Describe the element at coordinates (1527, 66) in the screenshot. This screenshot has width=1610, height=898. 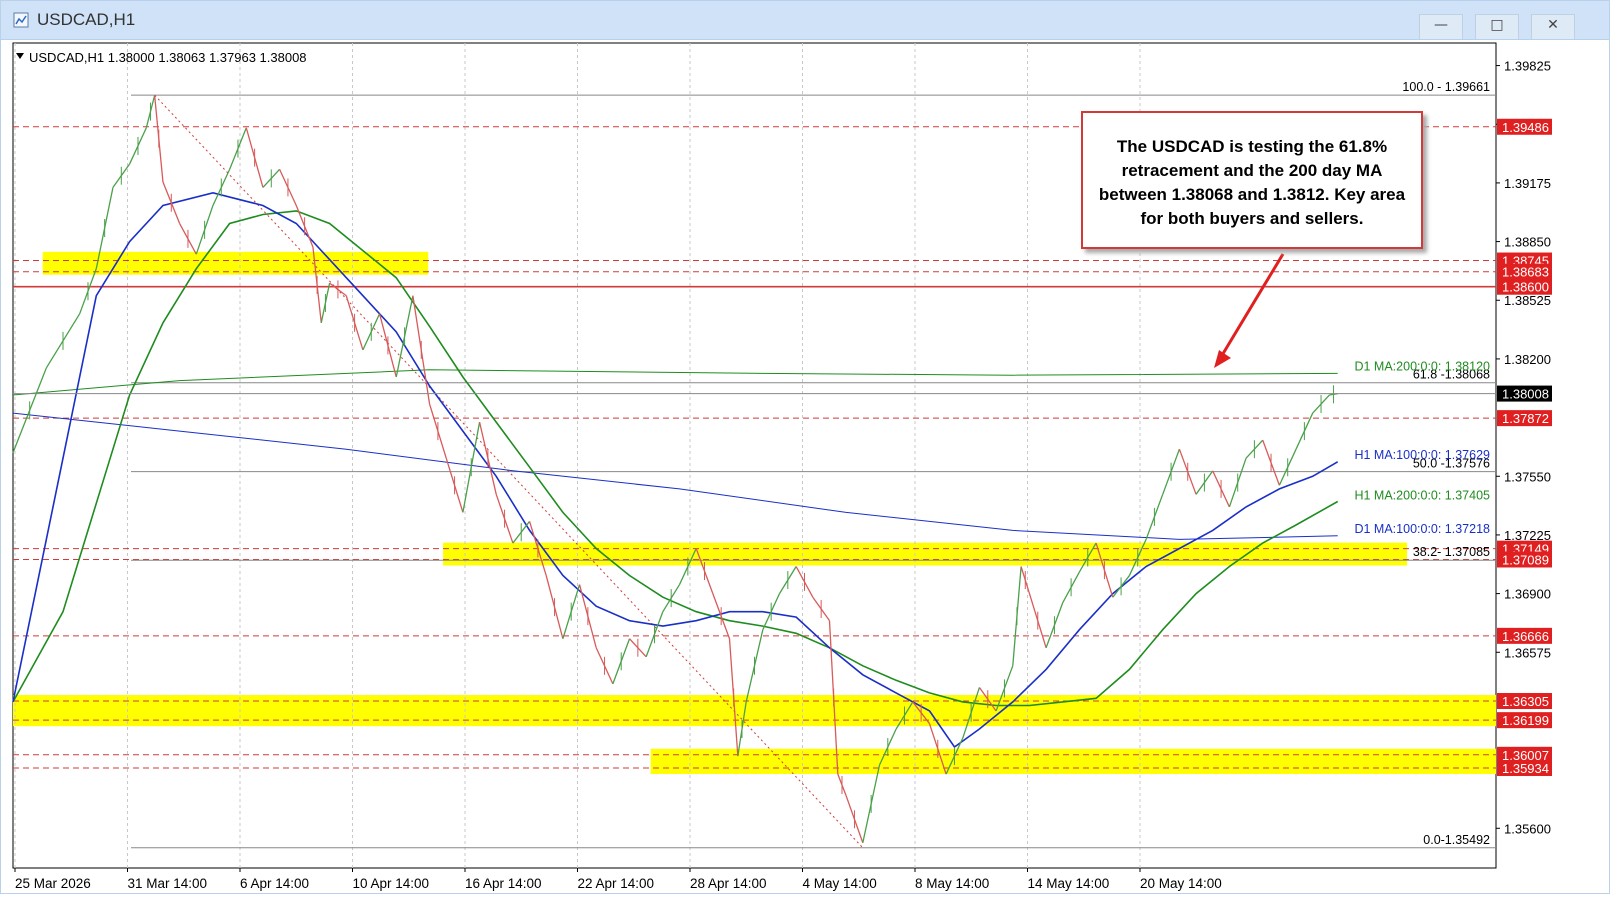
I see `y-tick-label: 1.39825` at that location.